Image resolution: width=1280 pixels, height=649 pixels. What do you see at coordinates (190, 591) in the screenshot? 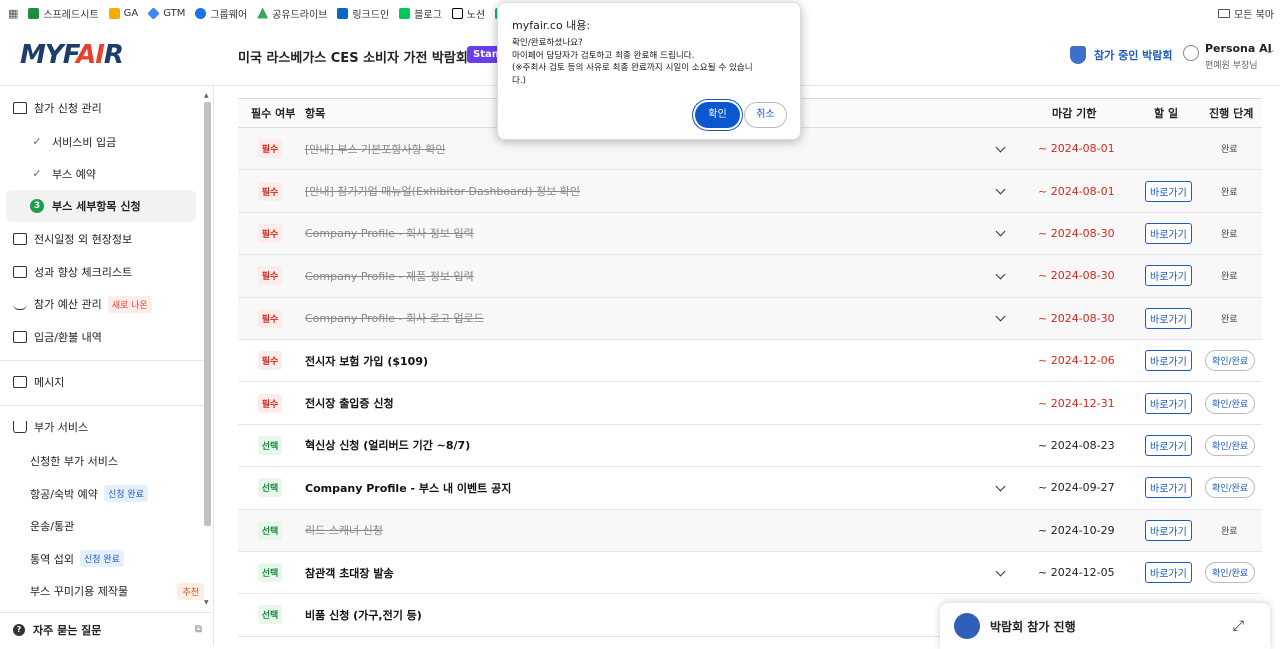
I see `recommend-badge: 추천` at bounding box center [190, 591].